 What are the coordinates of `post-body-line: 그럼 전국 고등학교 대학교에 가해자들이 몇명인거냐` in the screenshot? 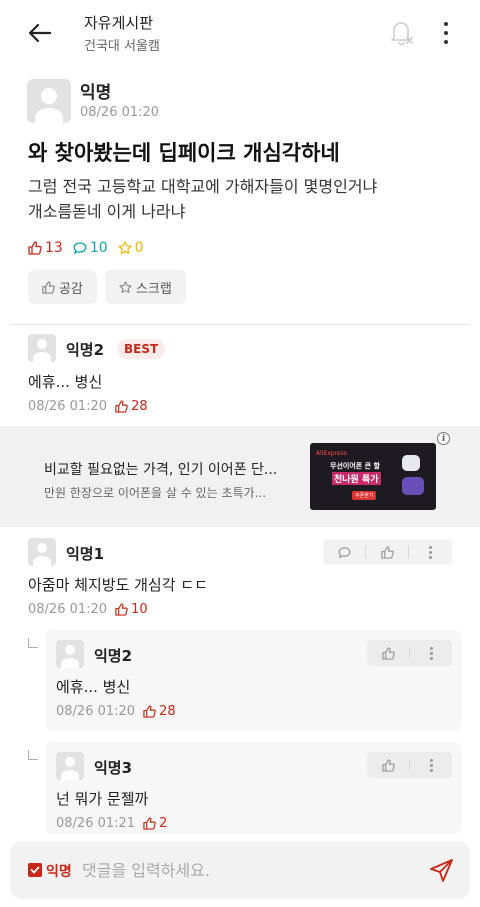 It's located at (203, 186).